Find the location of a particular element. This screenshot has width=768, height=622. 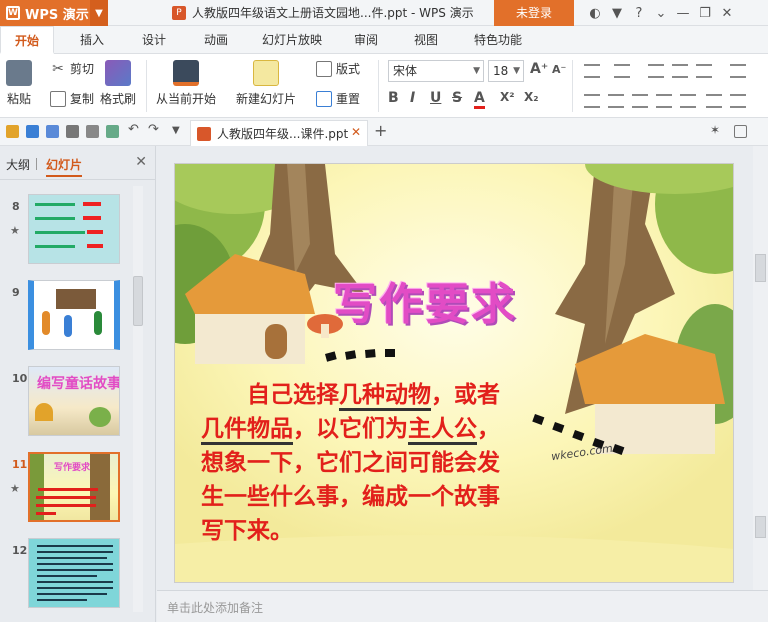

tab-animation: 动画 is located at coordinates (216, 40).